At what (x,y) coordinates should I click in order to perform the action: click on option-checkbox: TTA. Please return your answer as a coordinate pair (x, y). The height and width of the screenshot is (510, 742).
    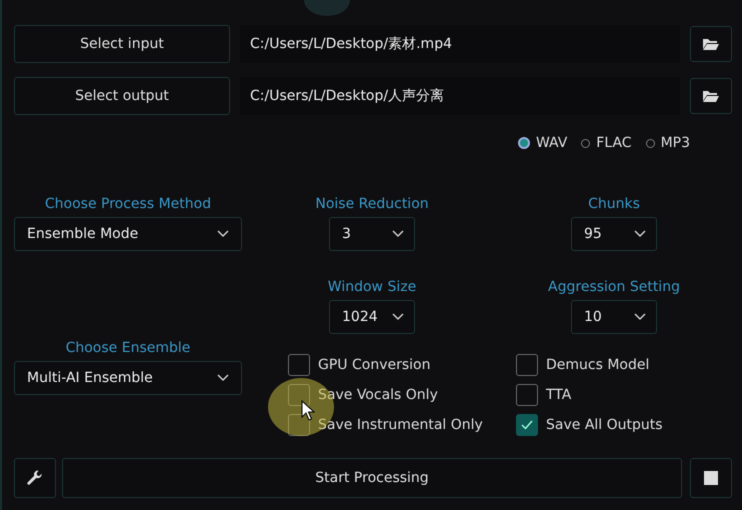
    Looking at the image, I should click on (616, 395).